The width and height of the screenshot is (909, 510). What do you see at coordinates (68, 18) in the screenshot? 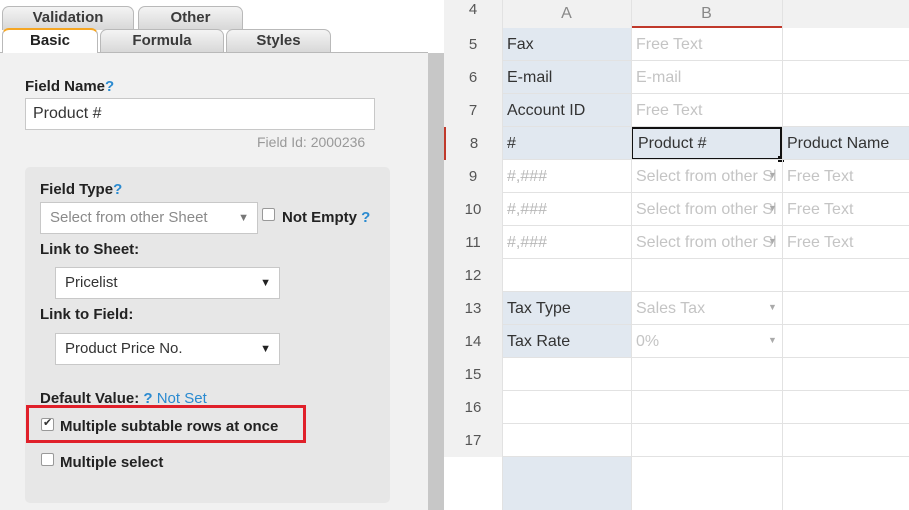
I see `tab-validation: Validation` at bounding box center [68, 18].